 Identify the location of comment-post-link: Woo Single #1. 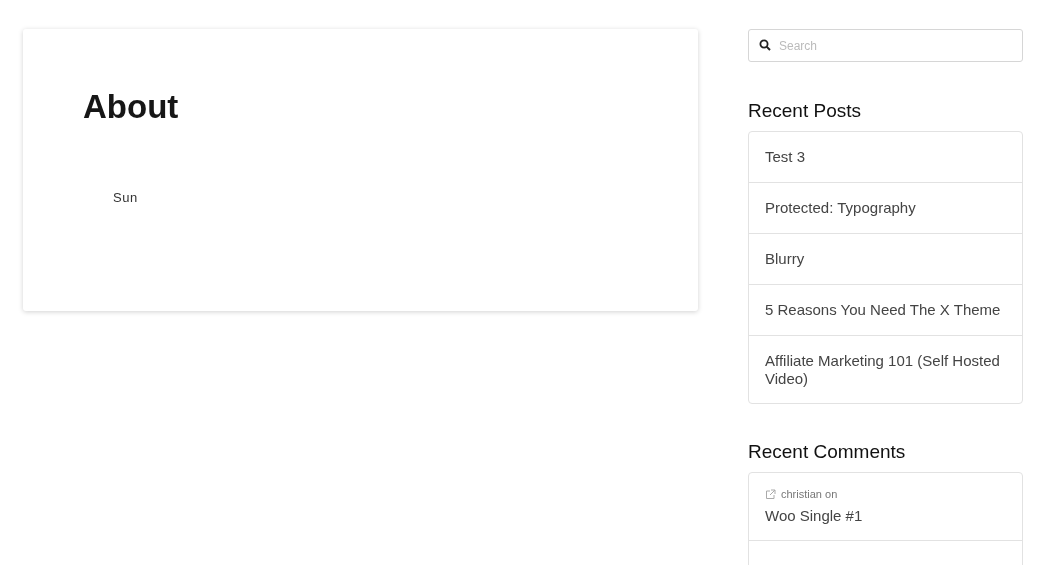
(885, 515).